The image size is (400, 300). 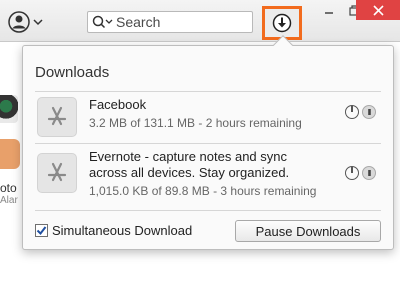 I want to click on close-icon, so click(x=378, y=10).